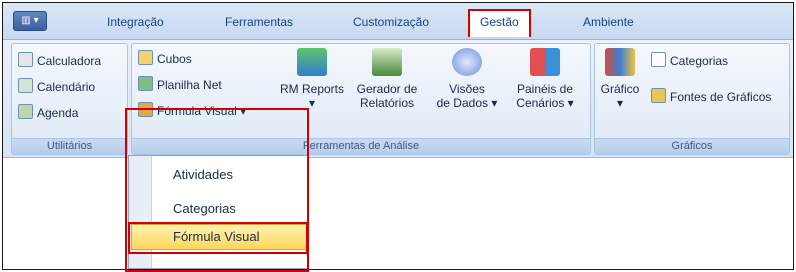  Describe the element at coordinates (145, 83) in the screenshot. I see `spreadsheet-icon` at that location.